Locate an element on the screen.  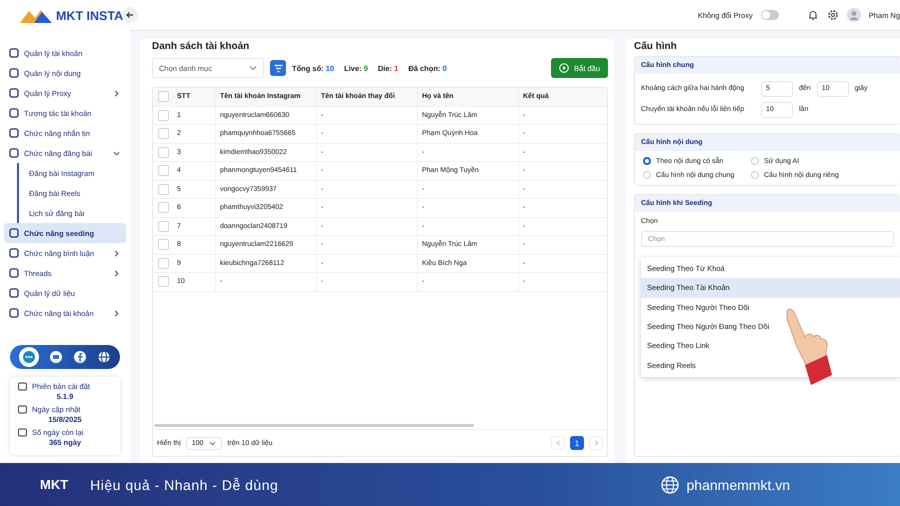
play-icon is located at coordinates (564, 68).